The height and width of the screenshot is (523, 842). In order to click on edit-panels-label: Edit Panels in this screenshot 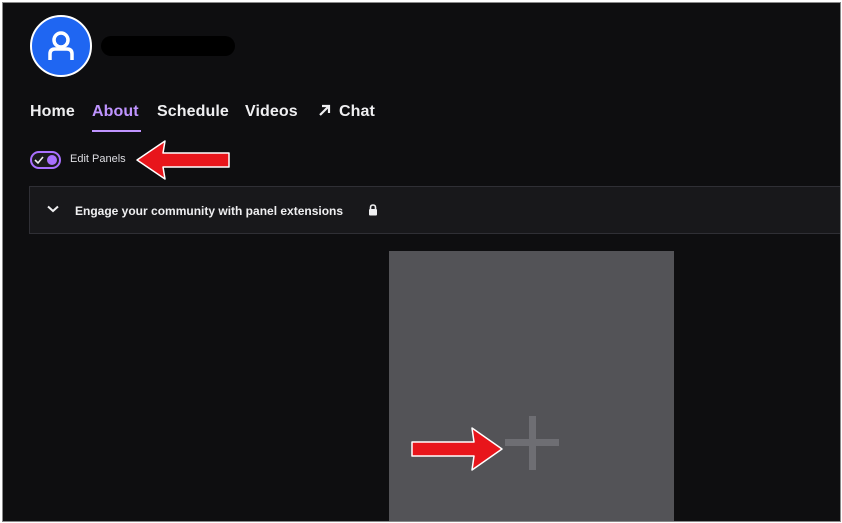, I will do `click(98, 159)`.